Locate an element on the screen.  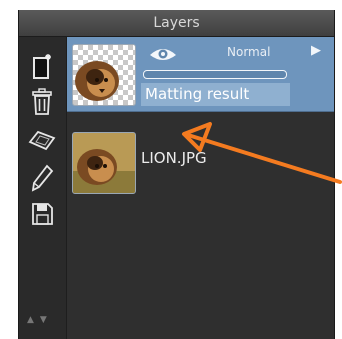
expand-arrow-icon: ▶ is located at coordinates (316, 50).